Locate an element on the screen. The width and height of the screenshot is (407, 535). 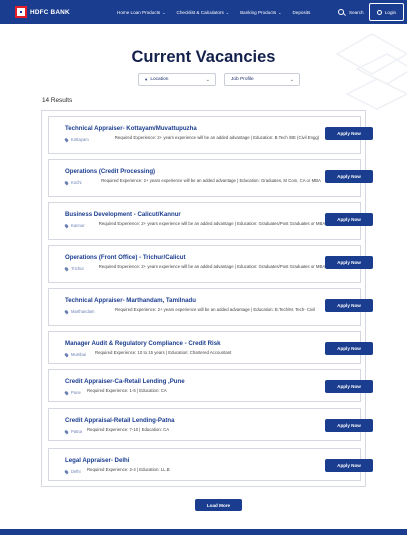
job-title: Credit Appraiser-Ca-Retail Lending ,Pune is located at coordinates (125, 381).